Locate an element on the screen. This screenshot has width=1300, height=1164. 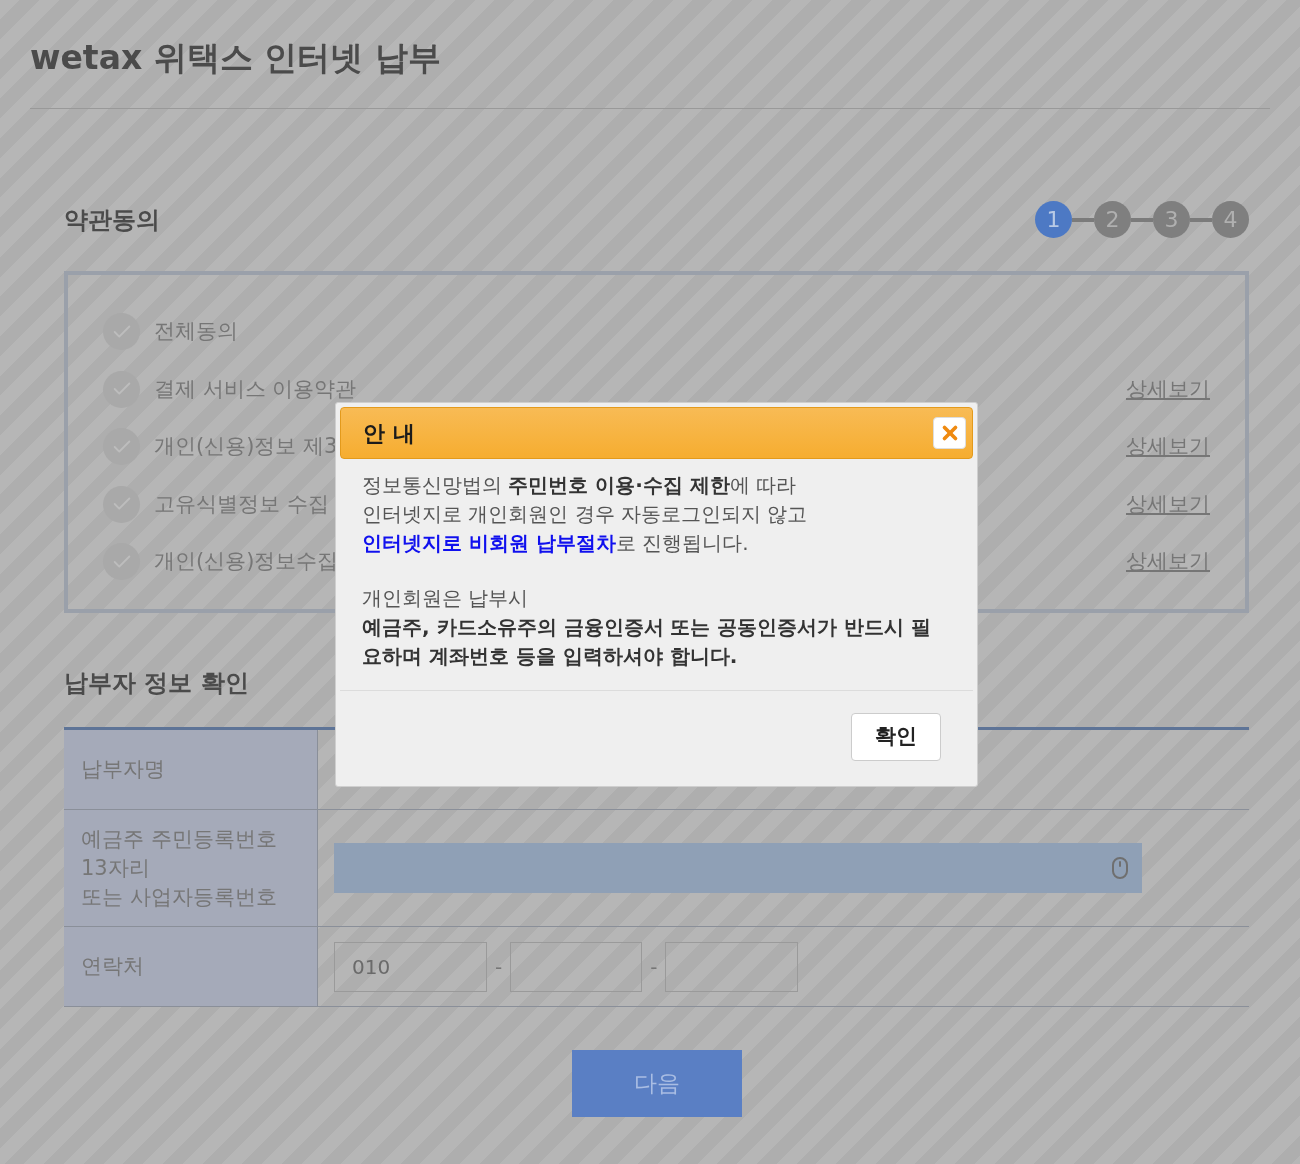
terms-label: 고유식별정보 수집 is located at coordinates (241, 504).